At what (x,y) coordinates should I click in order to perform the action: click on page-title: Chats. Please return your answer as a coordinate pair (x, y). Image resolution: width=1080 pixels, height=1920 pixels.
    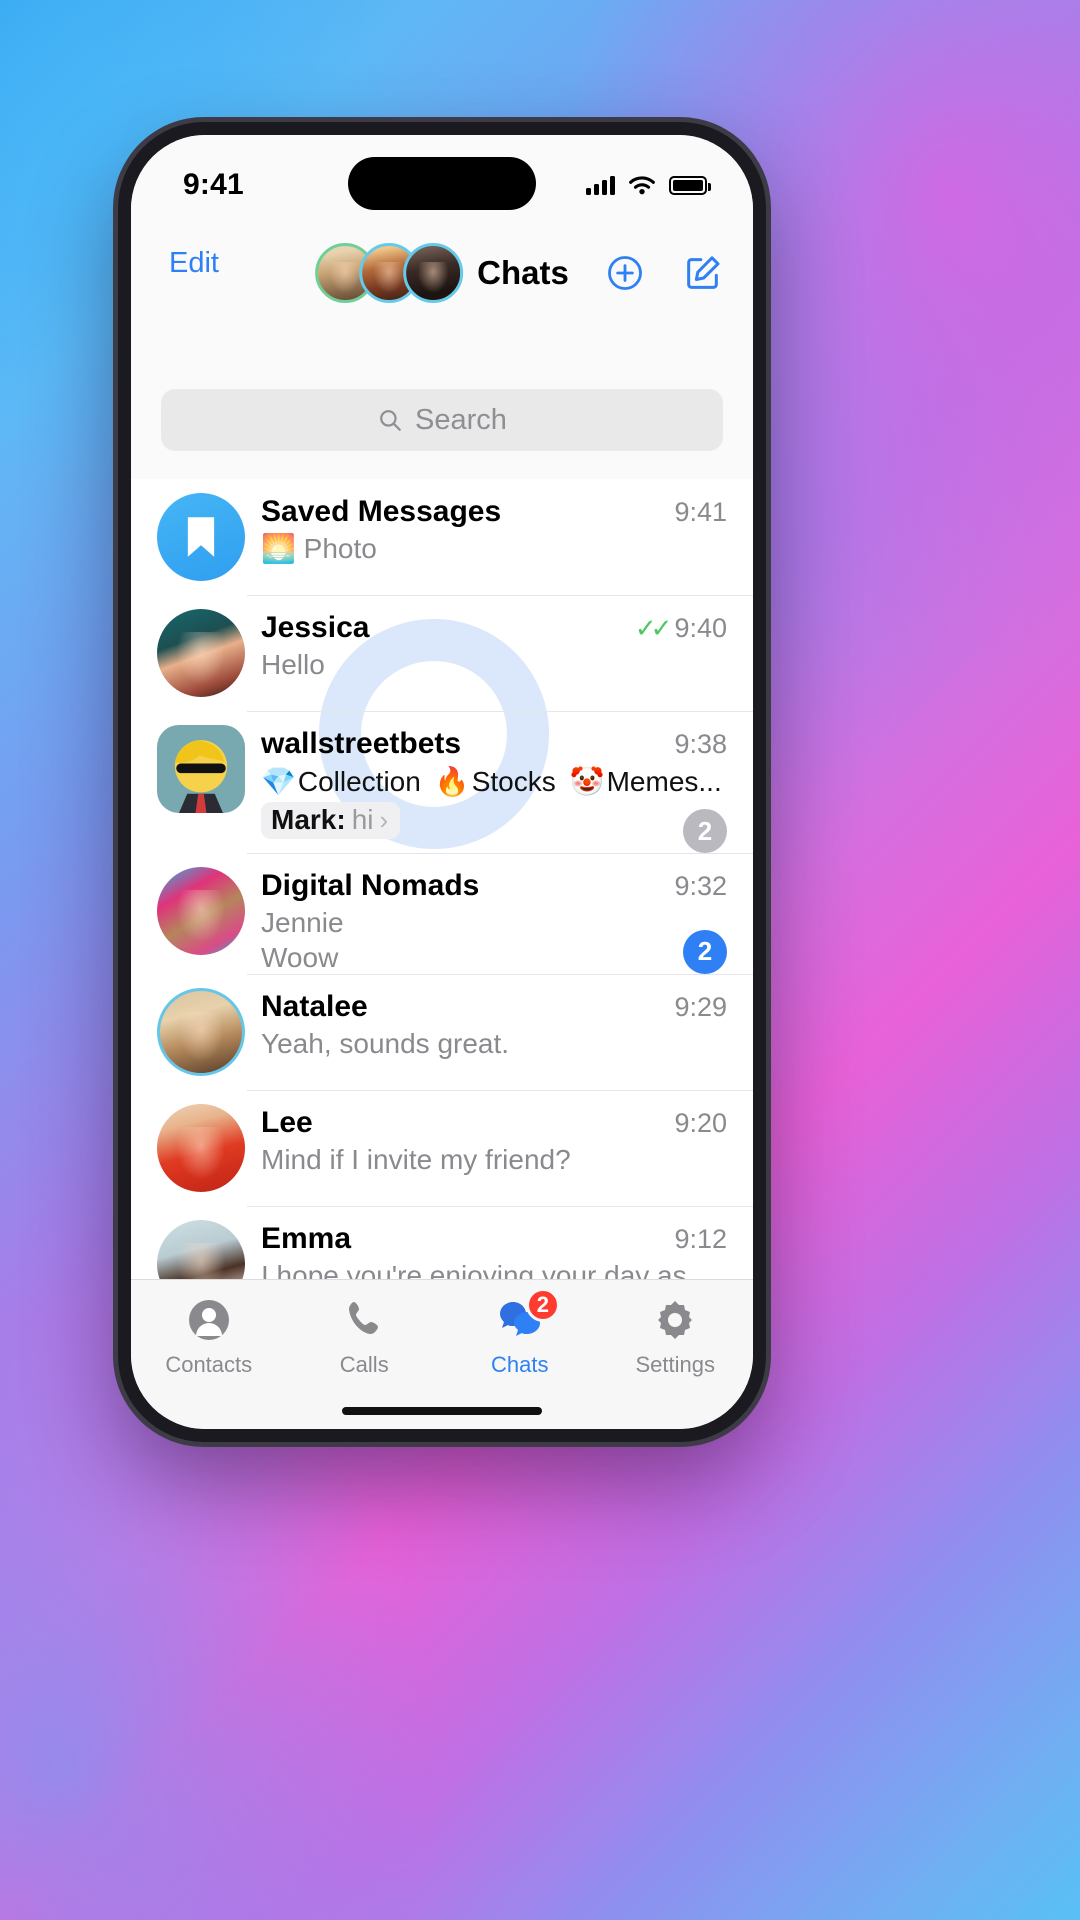
    Looking at the image, I should click on (523, 272).